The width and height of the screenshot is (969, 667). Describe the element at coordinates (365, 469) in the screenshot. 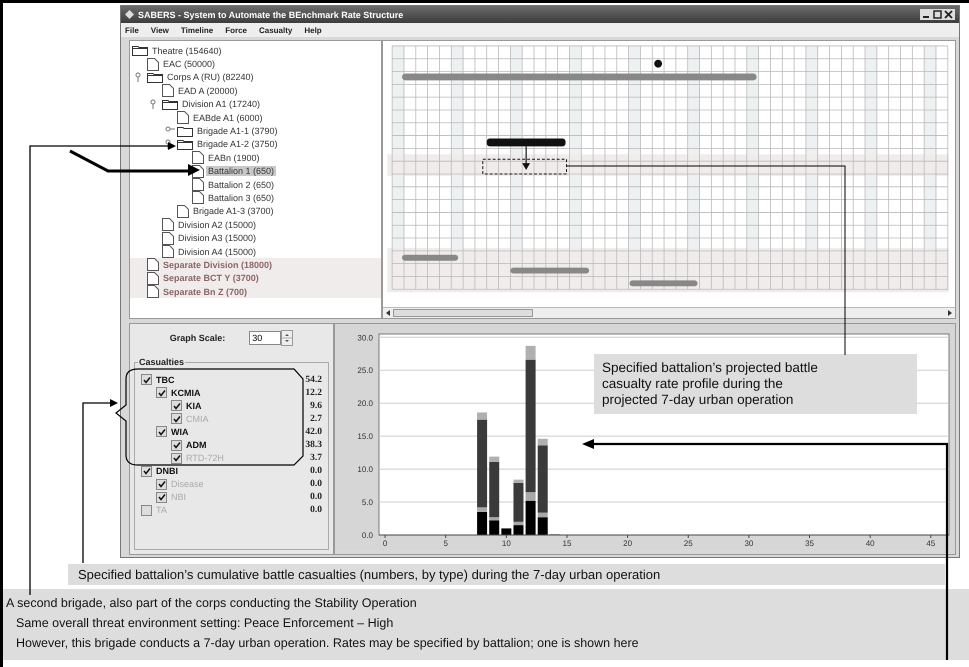

I see `text: 10.0` at that location.